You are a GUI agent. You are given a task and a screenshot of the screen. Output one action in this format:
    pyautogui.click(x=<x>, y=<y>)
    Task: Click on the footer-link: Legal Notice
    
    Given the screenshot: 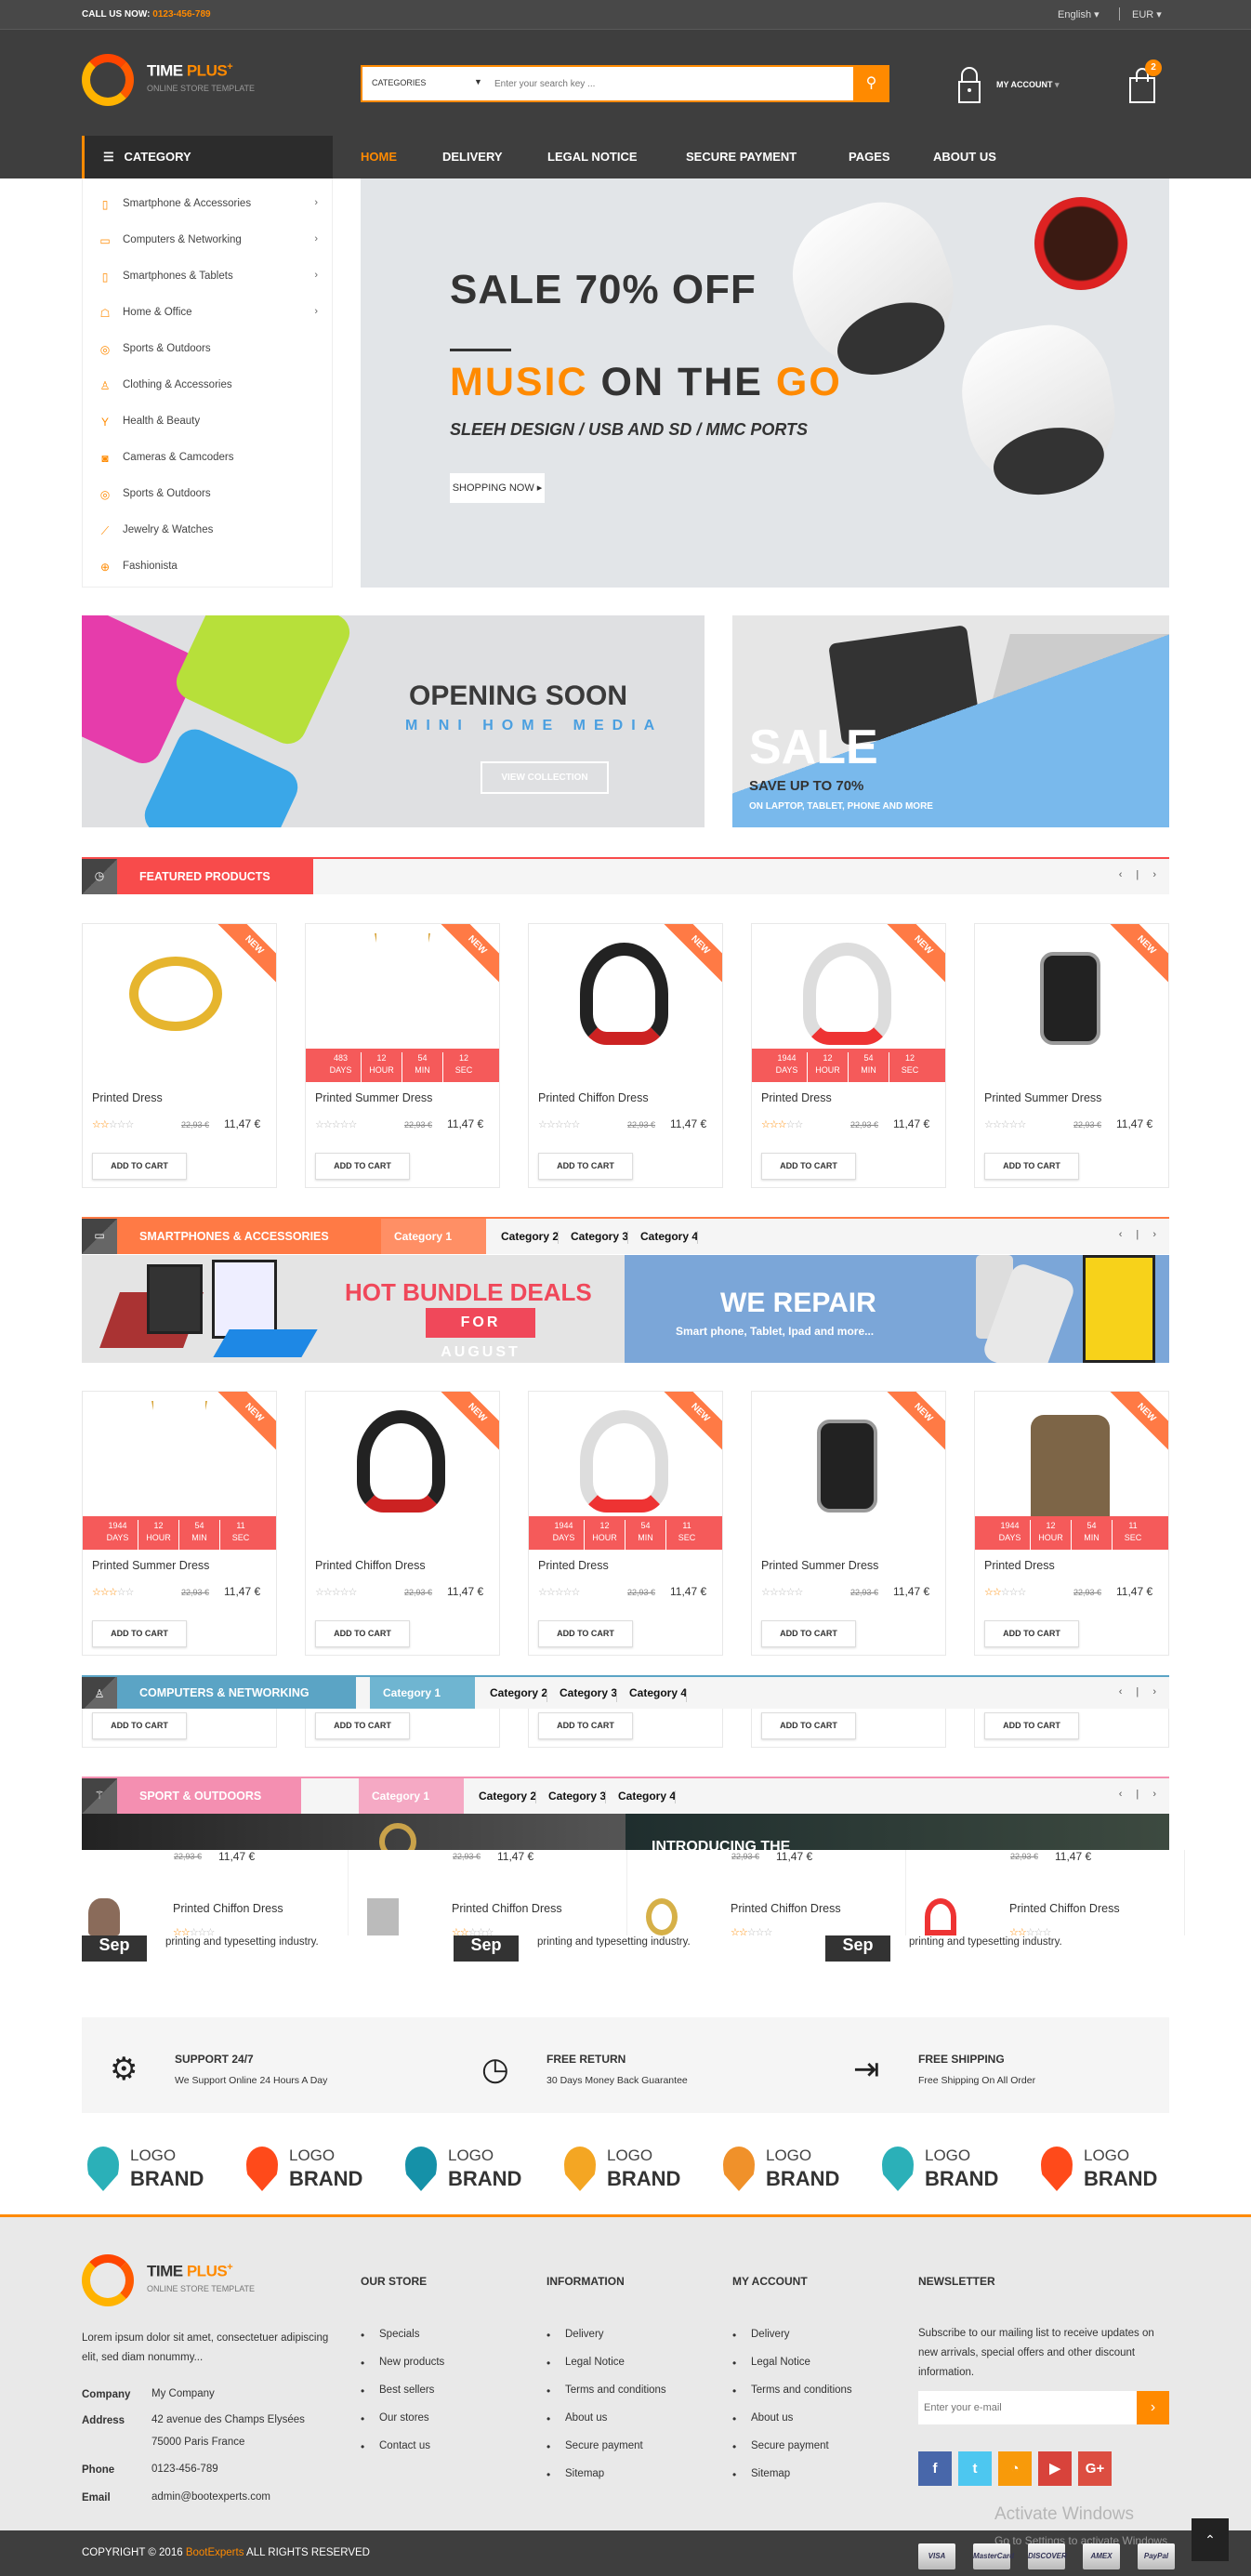 What is the action you would take?
    pyautogui.click(x=792, y=2370)
    